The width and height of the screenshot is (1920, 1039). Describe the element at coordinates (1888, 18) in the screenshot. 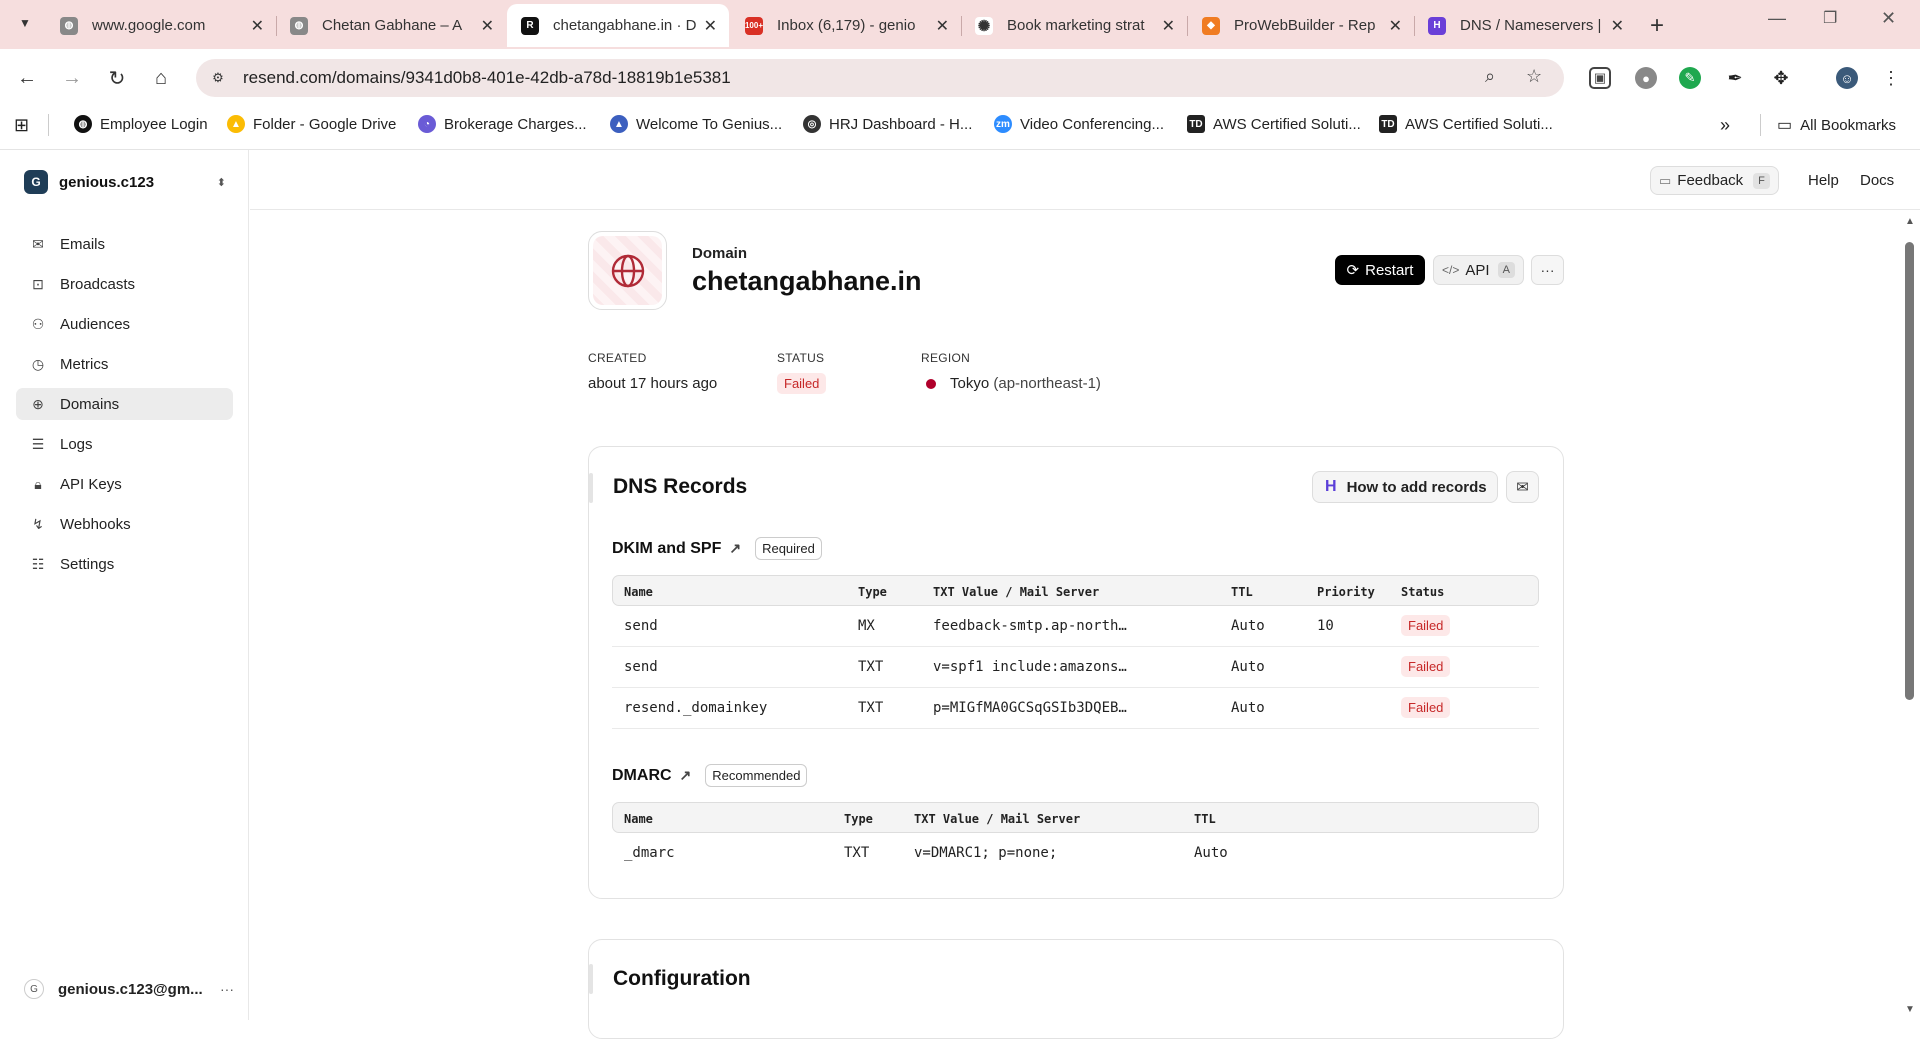

I see `close-window-button: ✕` at that location.